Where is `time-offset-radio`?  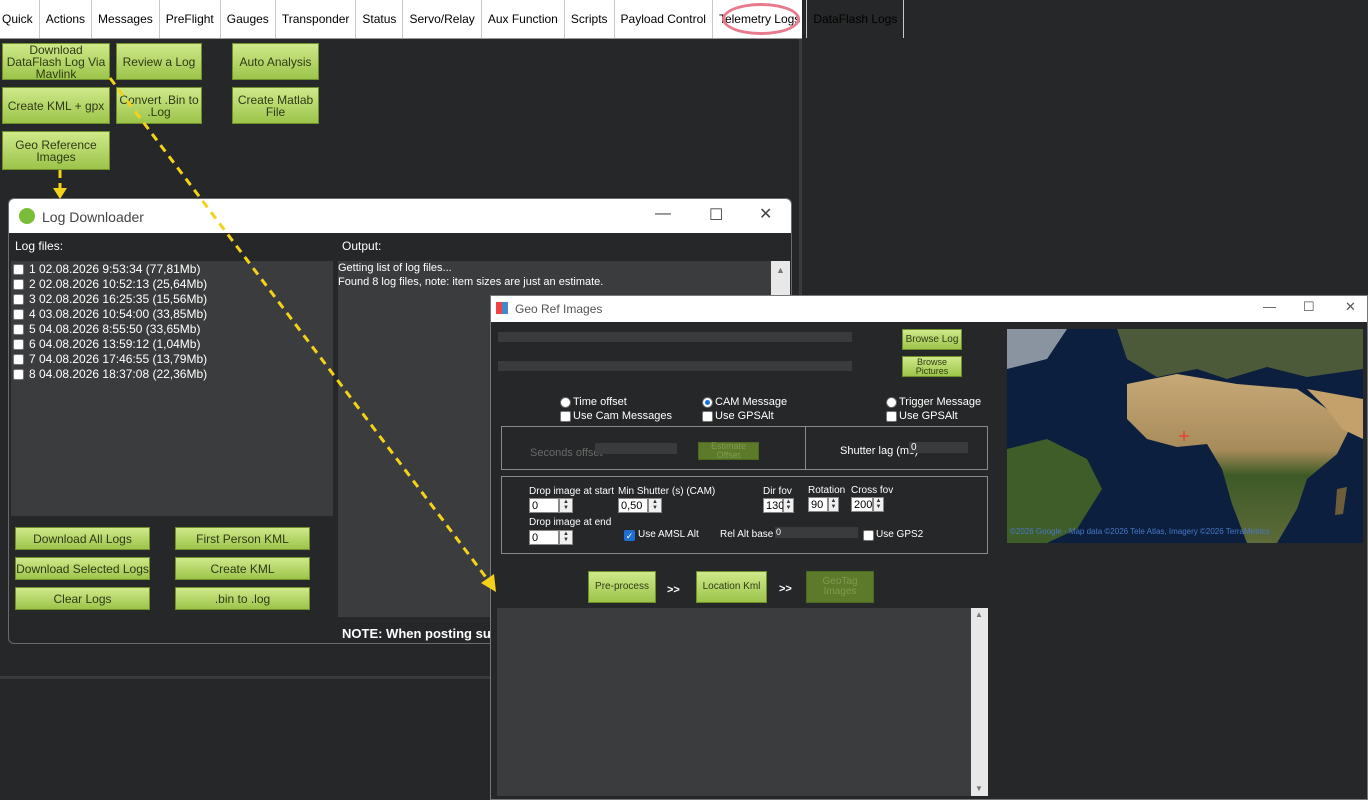 time-offset-radio is located at coordinates (565, 402).